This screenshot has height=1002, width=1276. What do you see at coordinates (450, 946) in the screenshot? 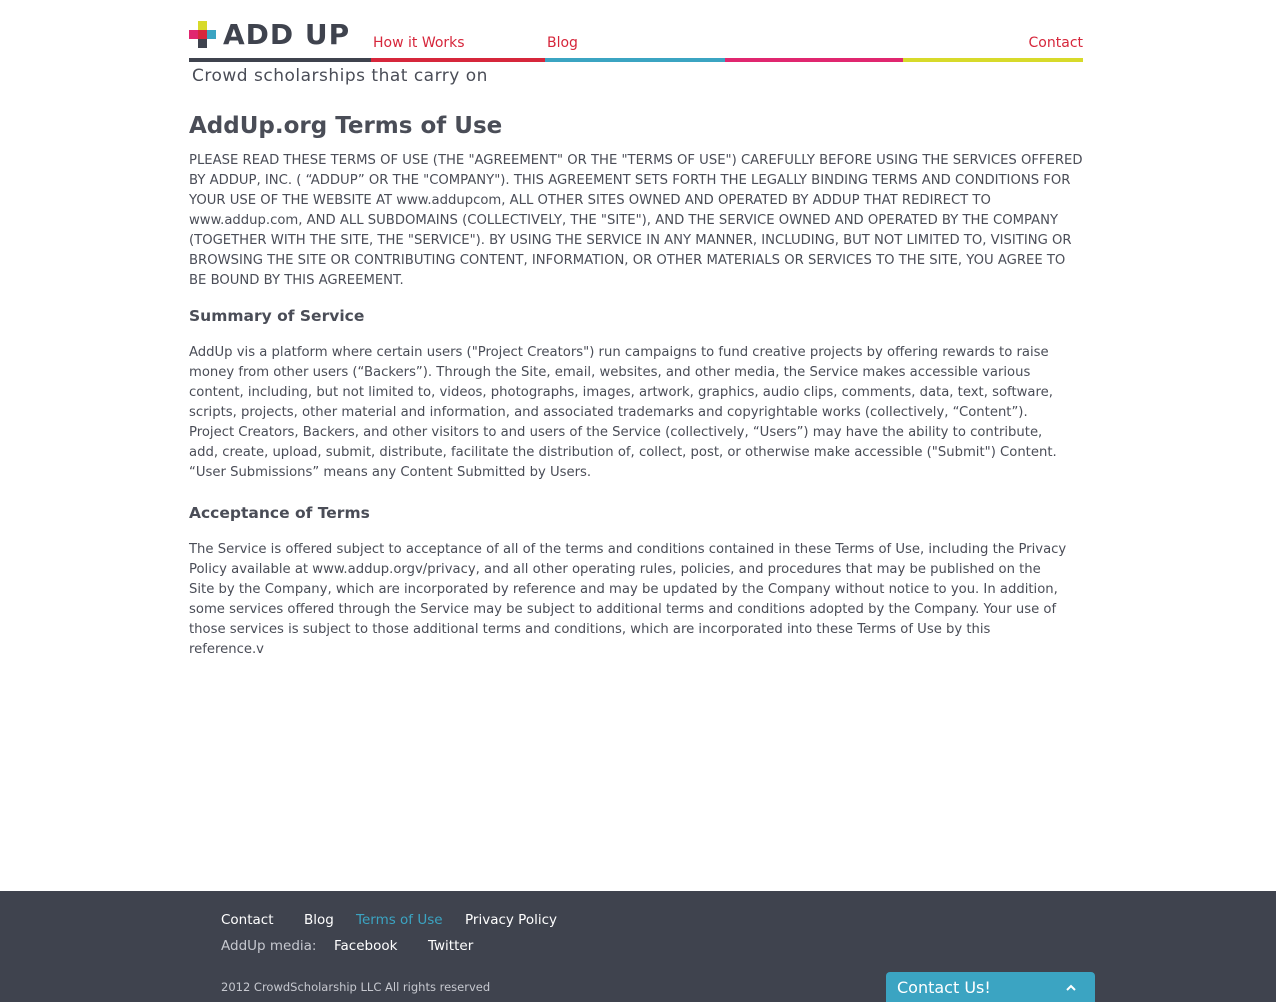
I see `footer-link-twitter: Twitter` at bounding box center [450, 946].